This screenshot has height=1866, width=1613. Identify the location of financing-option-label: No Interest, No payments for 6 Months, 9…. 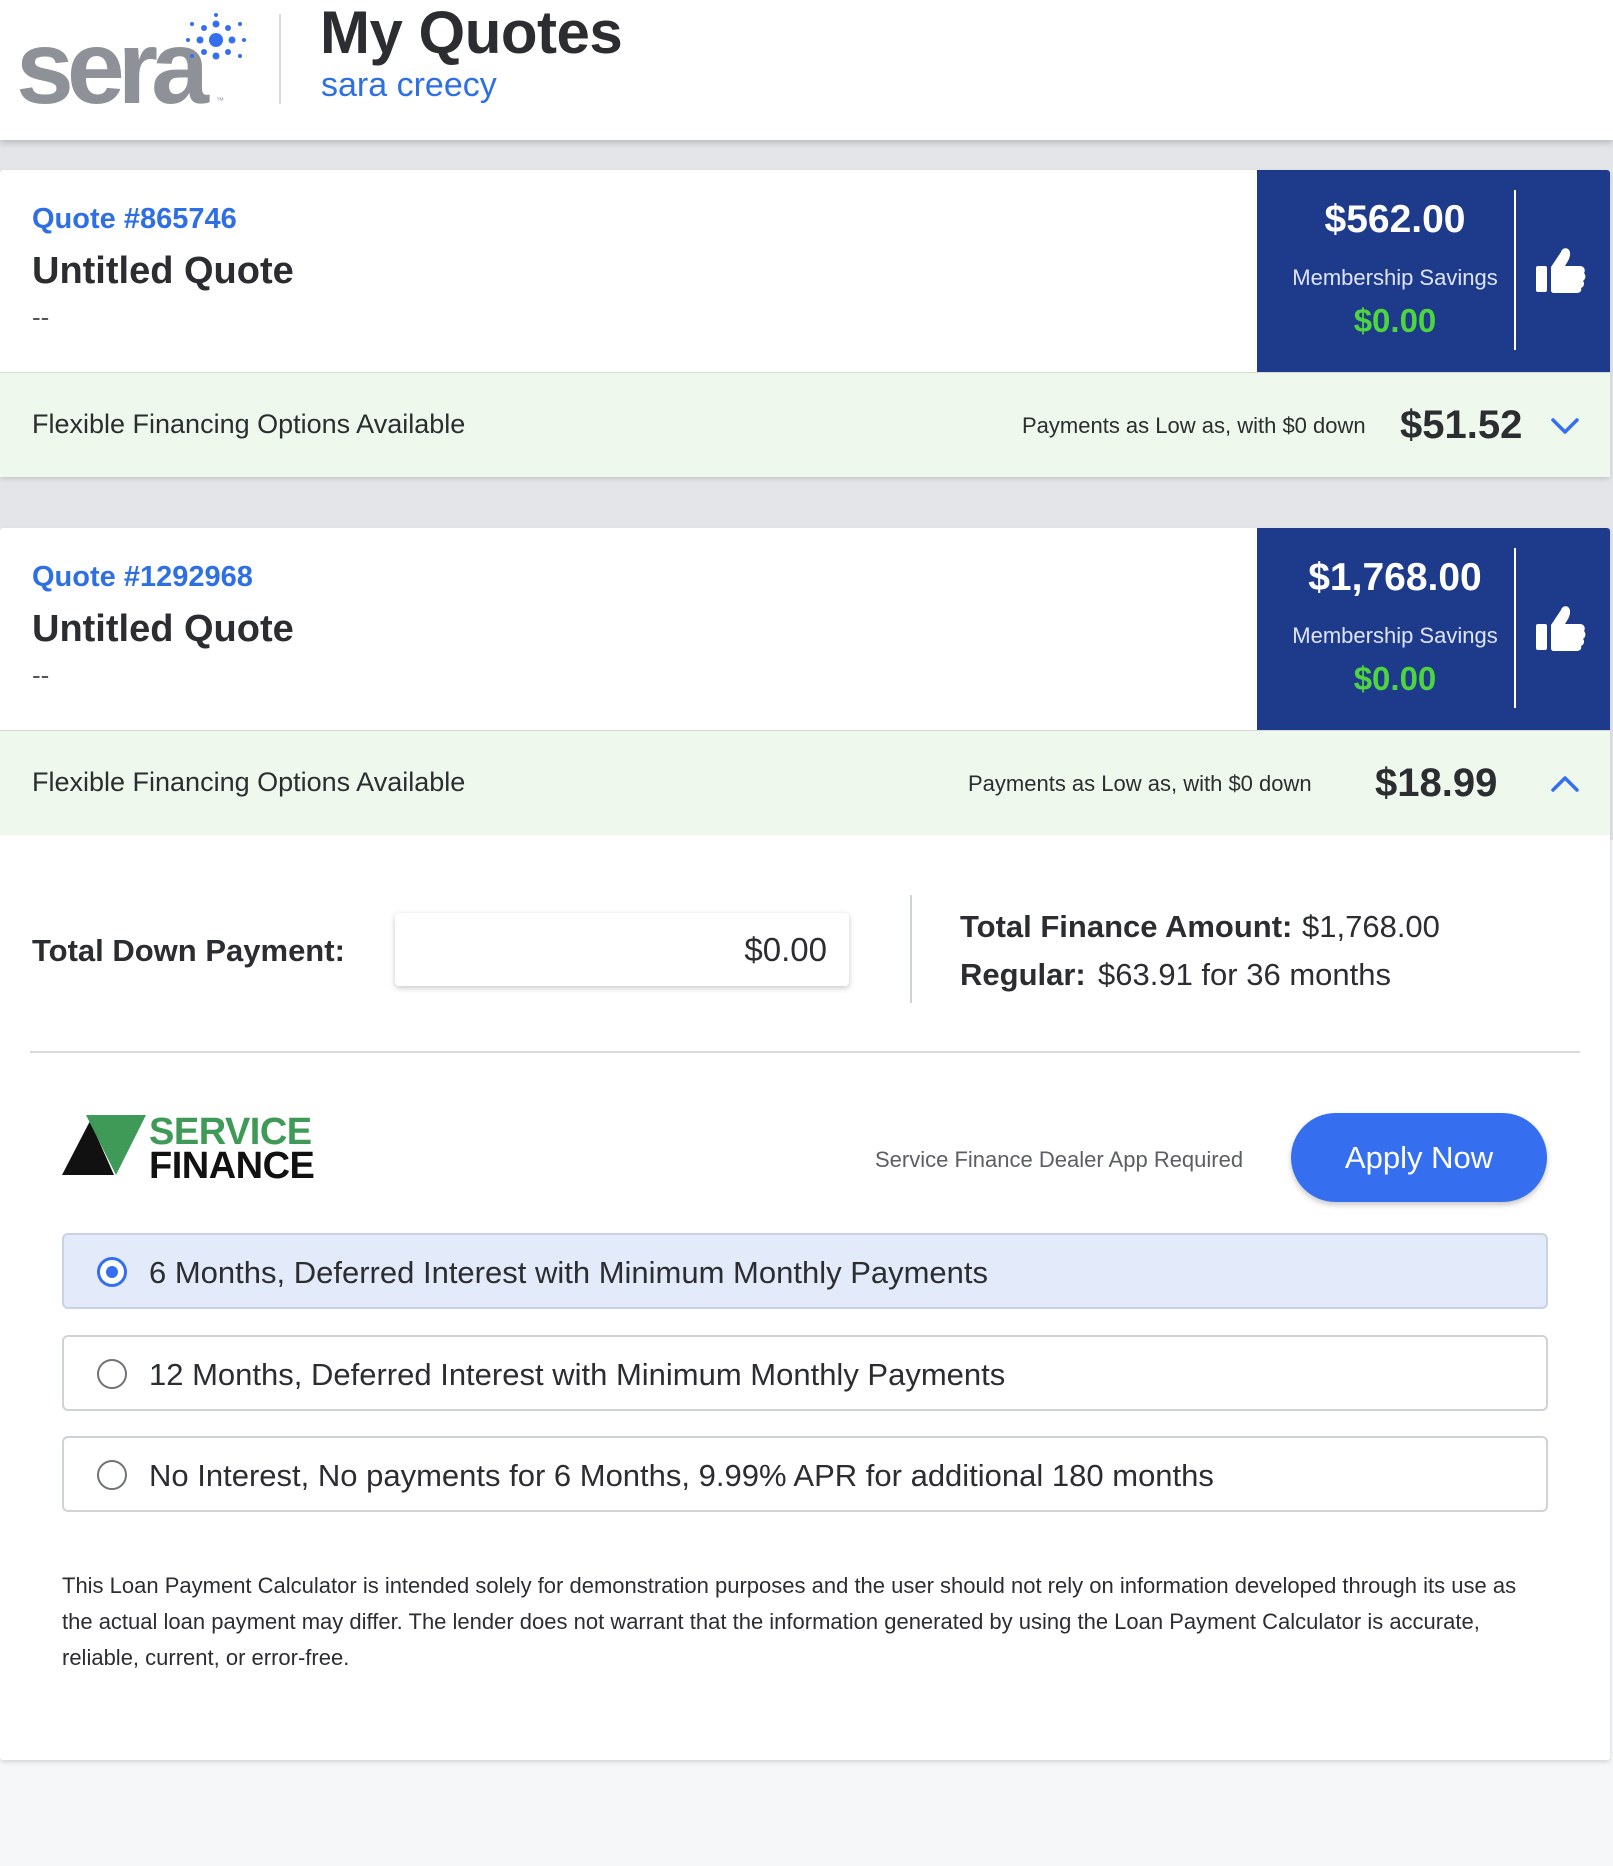
(681, 1475).